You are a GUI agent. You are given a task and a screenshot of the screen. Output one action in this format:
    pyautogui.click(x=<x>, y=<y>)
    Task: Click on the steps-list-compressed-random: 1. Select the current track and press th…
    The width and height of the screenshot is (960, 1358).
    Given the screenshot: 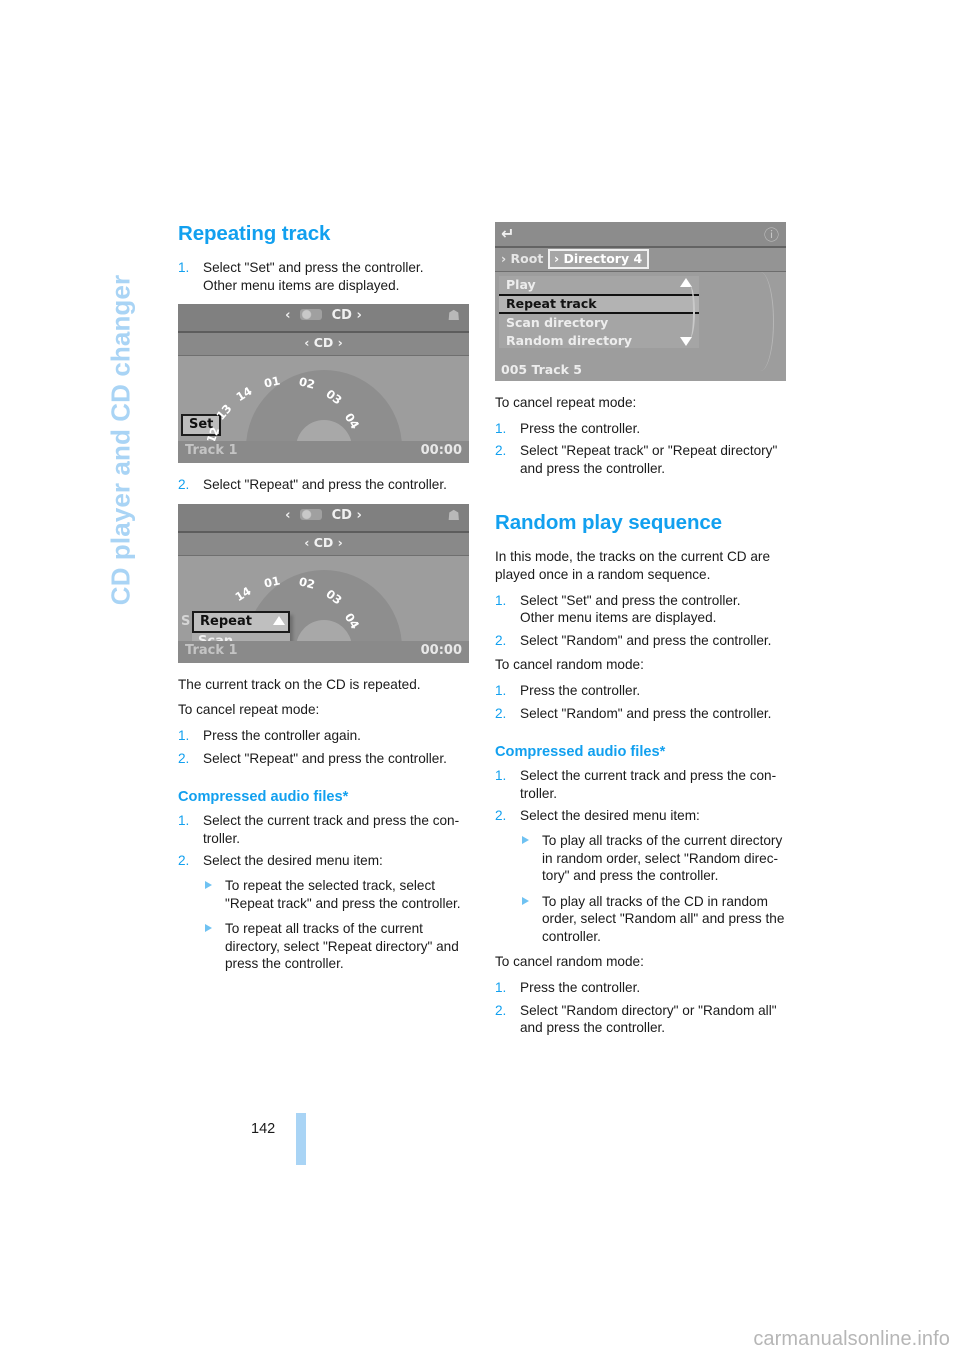 What is the action you would take?
    pyautogui.click(x=643, y=796)
    